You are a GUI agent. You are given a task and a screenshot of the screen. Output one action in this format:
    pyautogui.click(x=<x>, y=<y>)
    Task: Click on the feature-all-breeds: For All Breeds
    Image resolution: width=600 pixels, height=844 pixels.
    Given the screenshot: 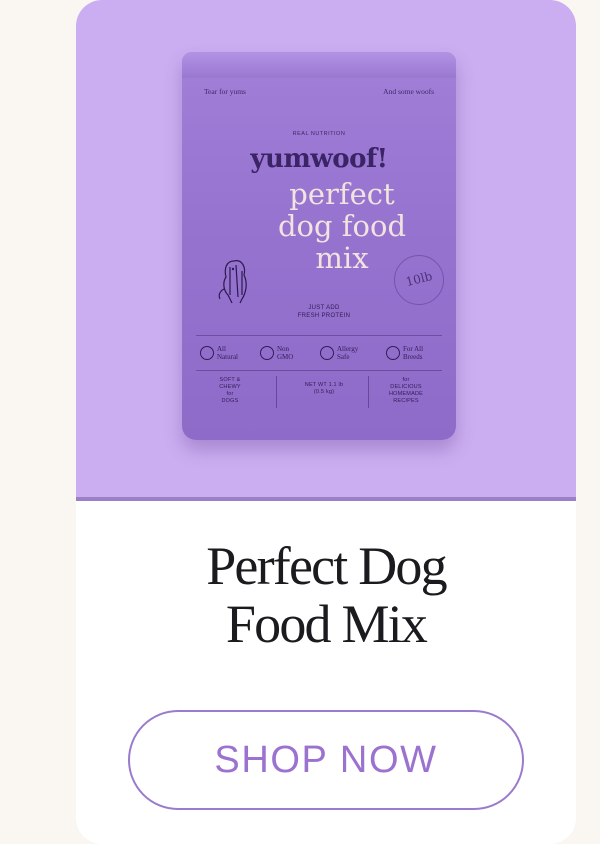 What is the action you would take?
    pyautogui.click(x=404, y=353)
    